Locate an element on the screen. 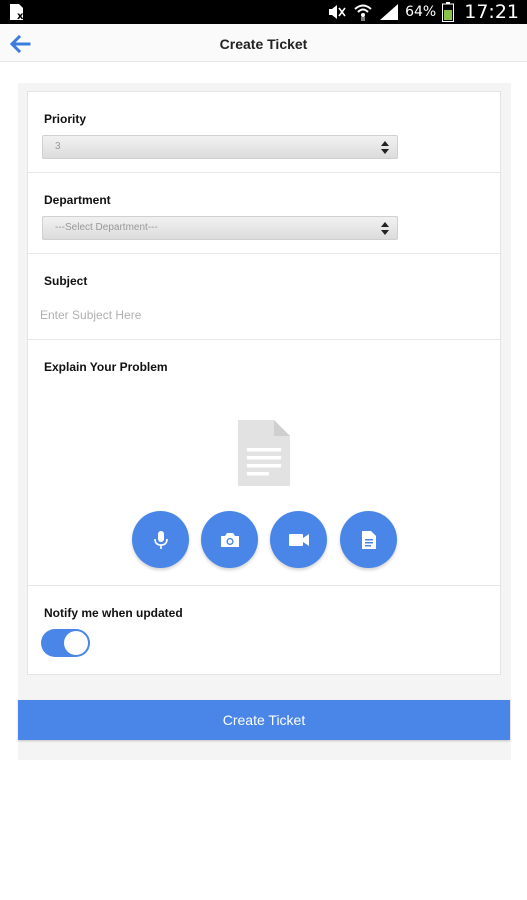 Image resolution: width=527 pixels, height=900 pixels. svg-text: x is located at coordinates (20, 16).